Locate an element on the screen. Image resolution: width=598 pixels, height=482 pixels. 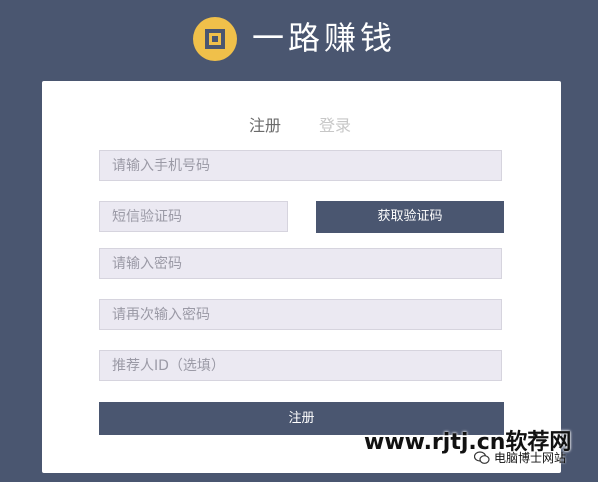
referrer-id-input is located at coordinates (300, 365).